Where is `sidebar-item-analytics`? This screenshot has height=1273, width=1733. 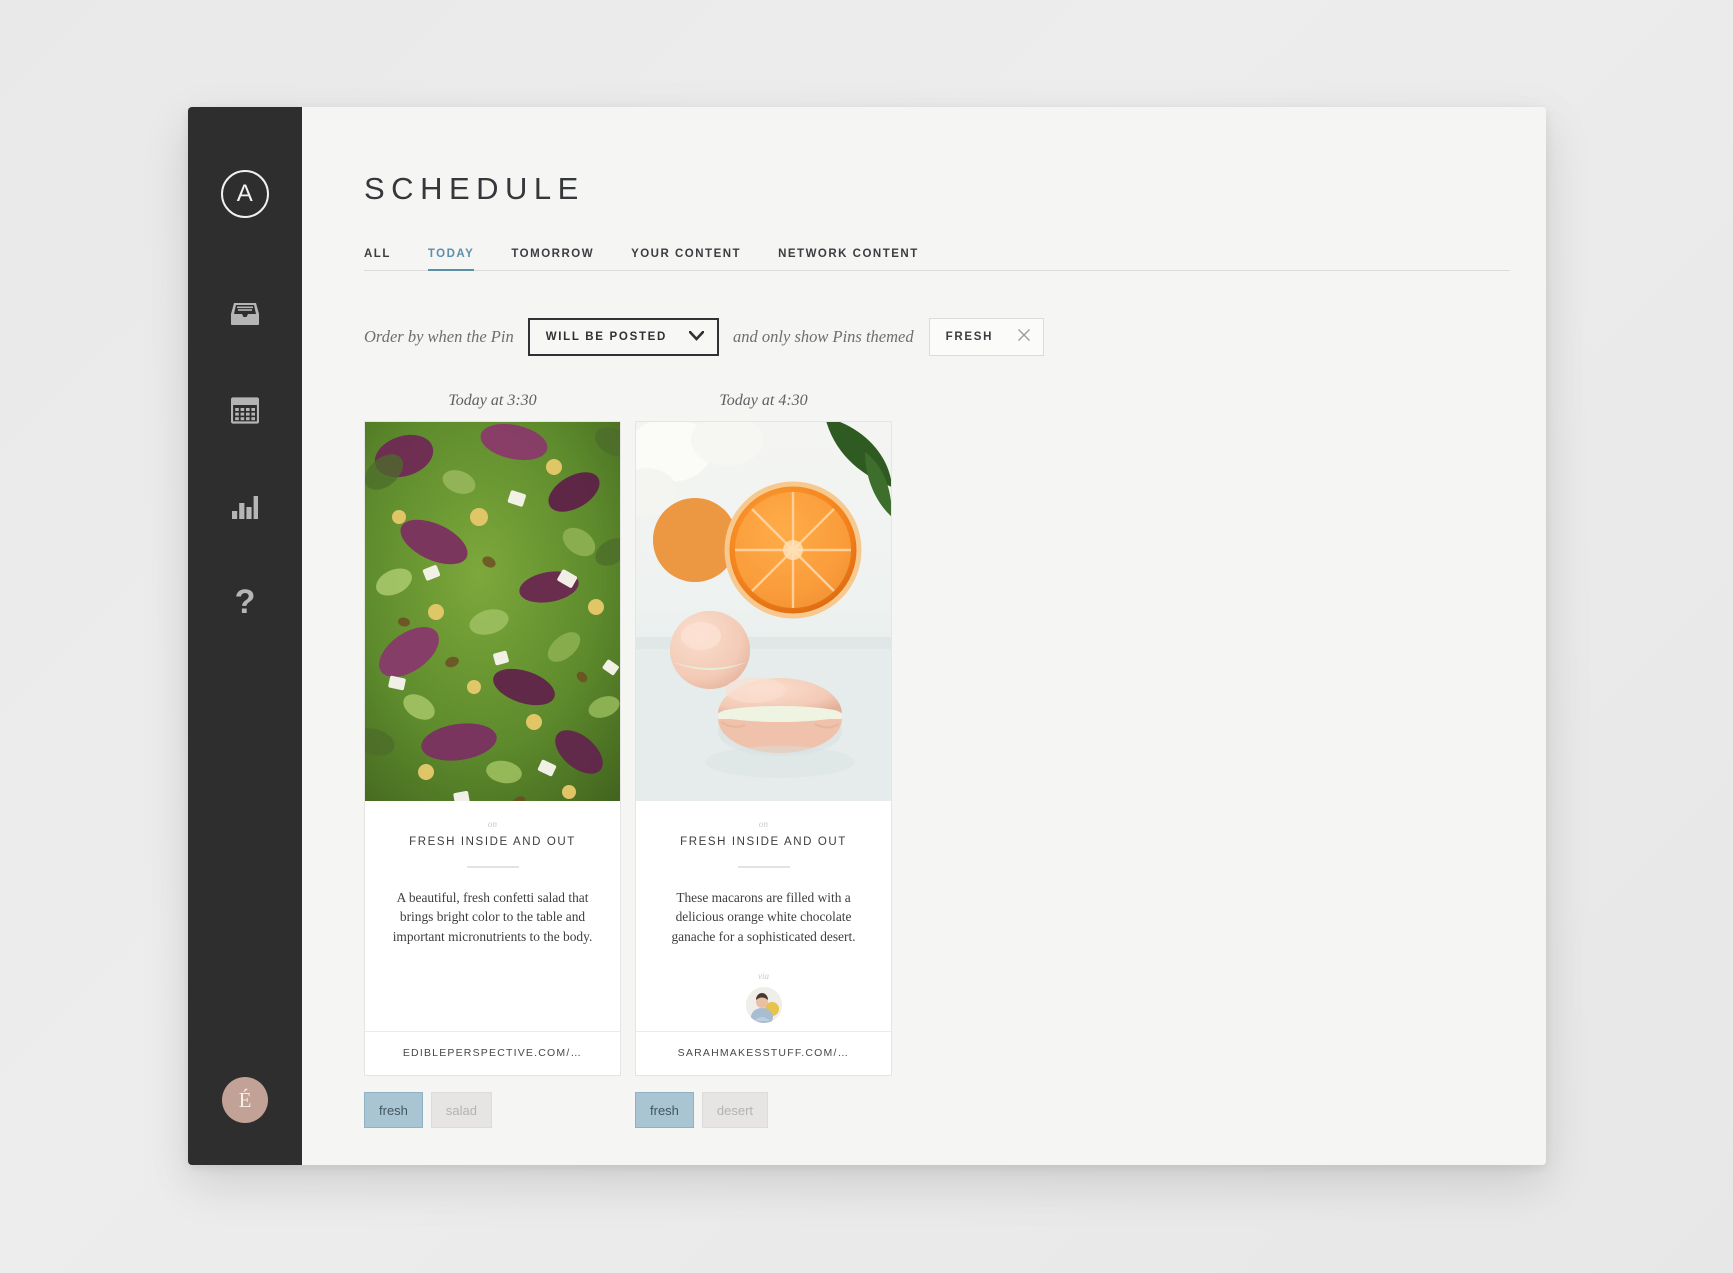
sidebar-item-analytics is located at coordinates (245, 506).